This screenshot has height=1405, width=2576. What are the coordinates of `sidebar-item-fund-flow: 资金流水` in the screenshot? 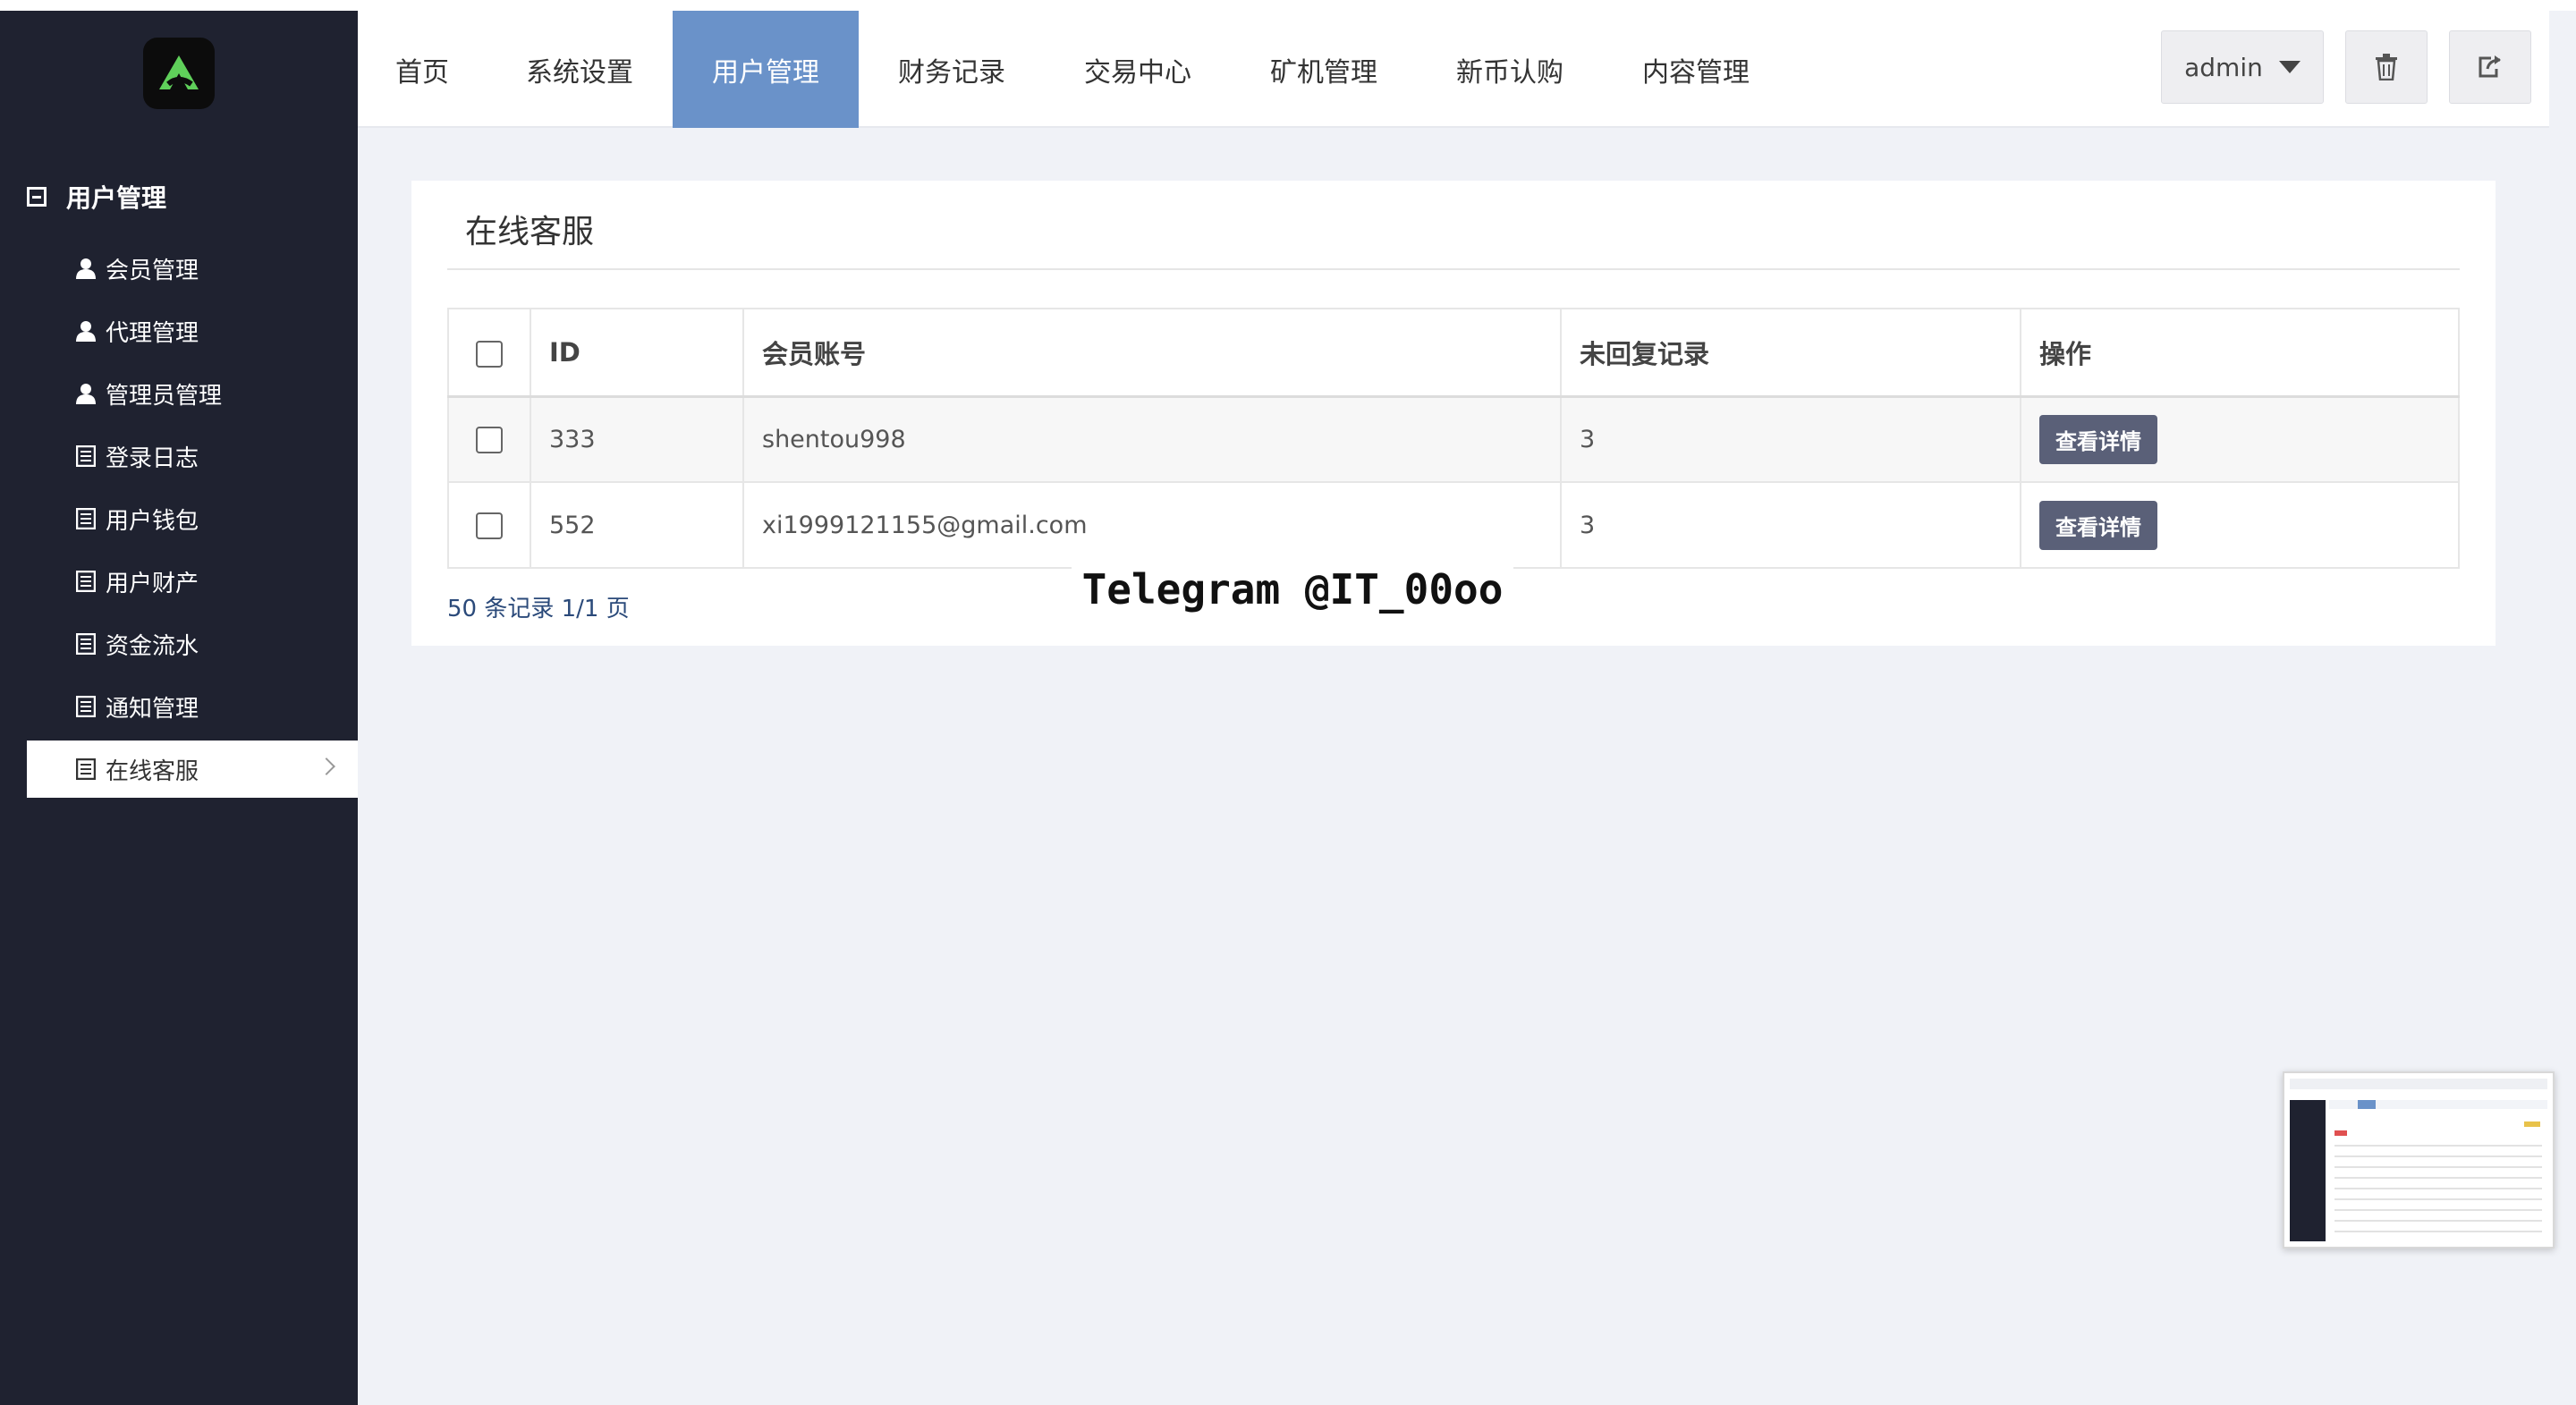 It's located at (192, 644).